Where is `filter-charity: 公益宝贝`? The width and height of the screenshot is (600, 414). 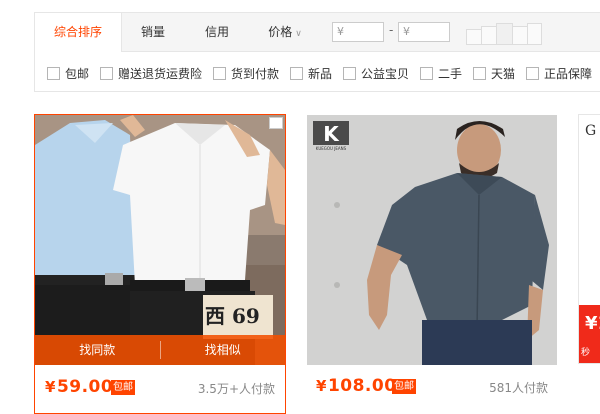
filter-charity: 公益宝贝 is located at coordinates (376, 73).